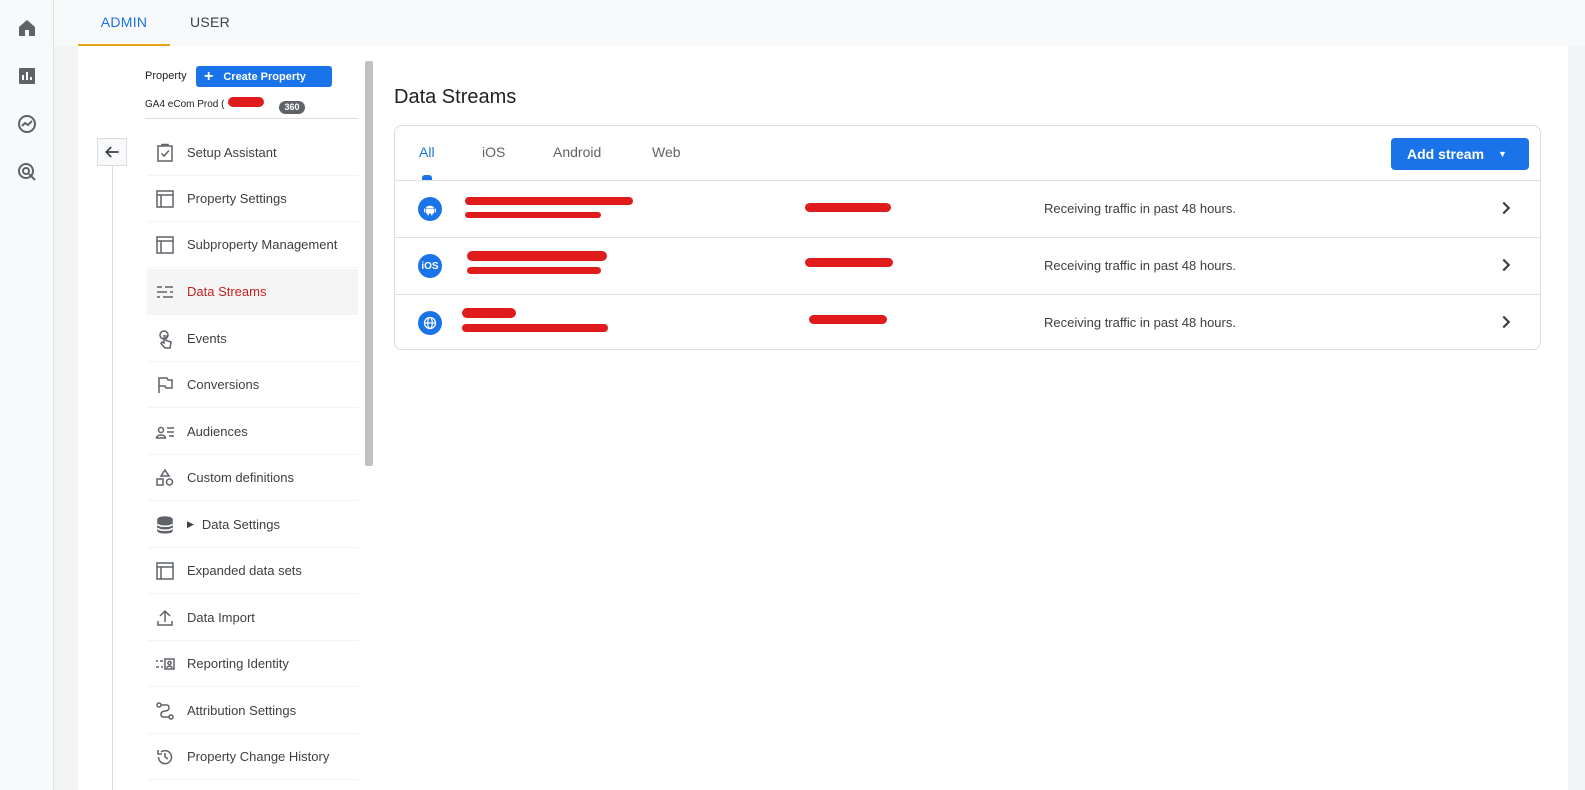 This screenshot has width=1585, height=790. Describe the element at coordinates (252, 339) in the screenshot. I see `nav-events: Events` at that location.